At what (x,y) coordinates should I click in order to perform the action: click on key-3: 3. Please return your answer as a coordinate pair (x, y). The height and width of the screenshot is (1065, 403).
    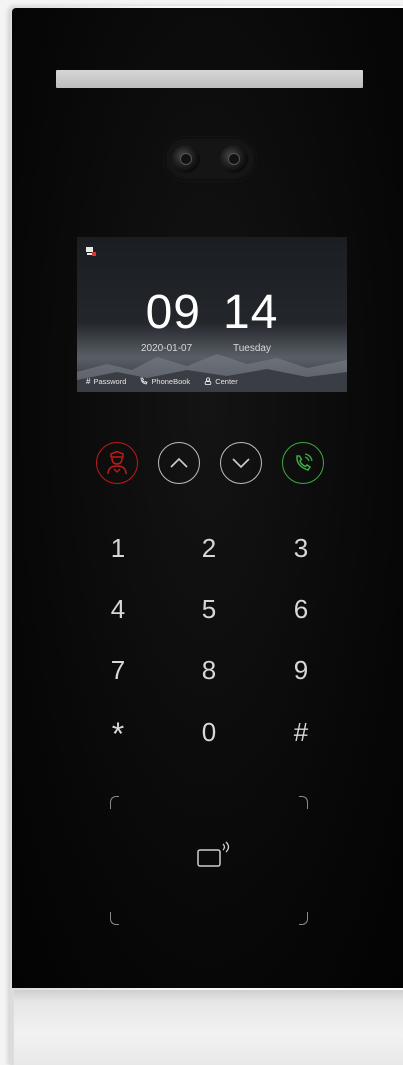
    Looking at the image, I should click on (301, 548).